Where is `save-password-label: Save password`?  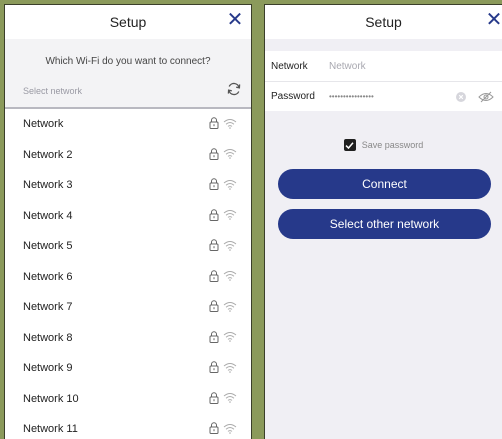 save-password-label: Save password is located at coordinates (392, 145).